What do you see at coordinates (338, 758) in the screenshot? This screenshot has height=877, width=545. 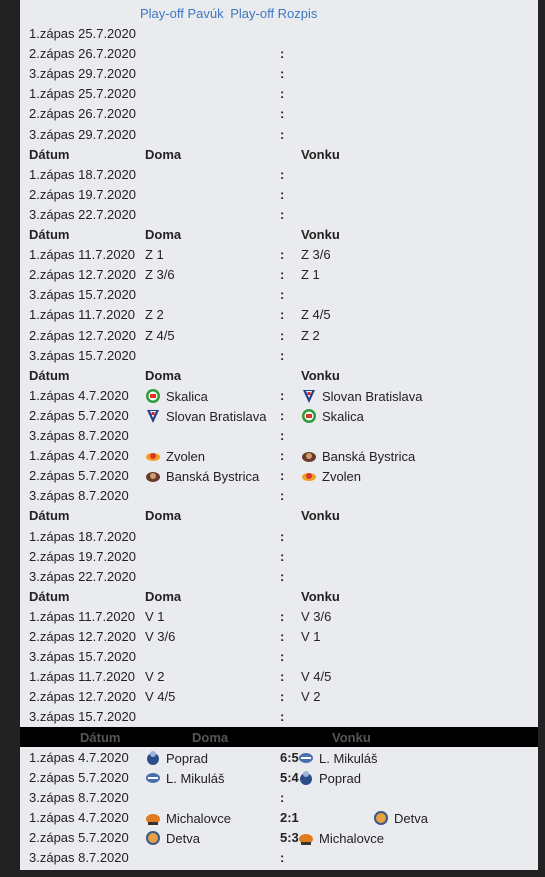 I see `away-team: L. Mikuláš` at bounding box center [338, 758].